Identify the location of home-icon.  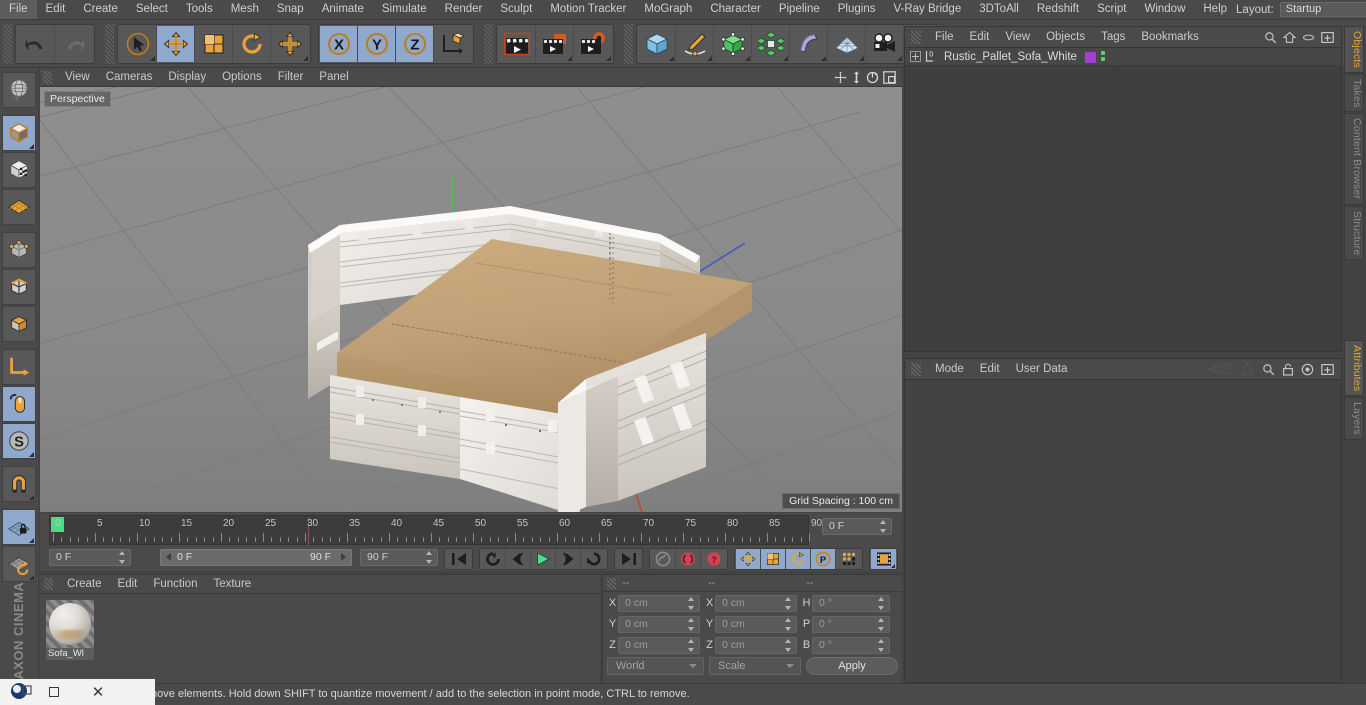
(1289, 37).